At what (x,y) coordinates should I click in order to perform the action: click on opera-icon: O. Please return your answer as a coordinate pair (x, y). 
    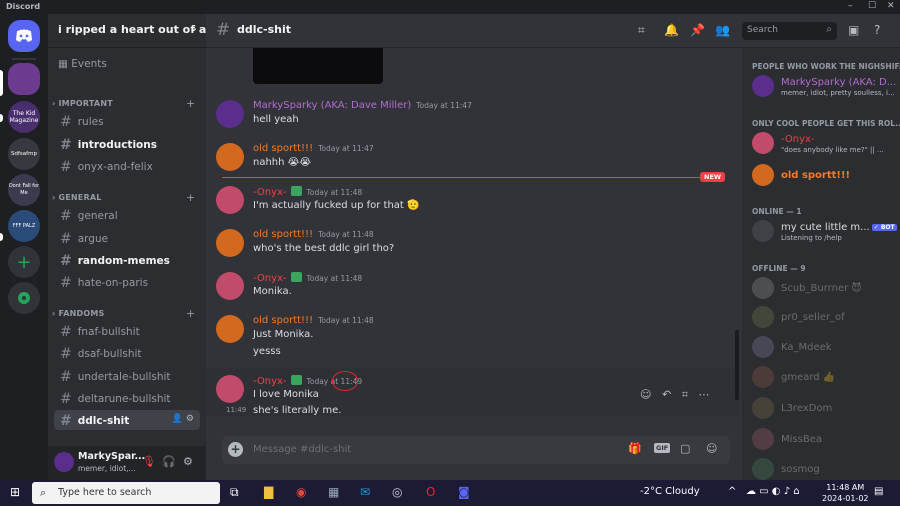
    Looking at the image, I should click on (430, 492).